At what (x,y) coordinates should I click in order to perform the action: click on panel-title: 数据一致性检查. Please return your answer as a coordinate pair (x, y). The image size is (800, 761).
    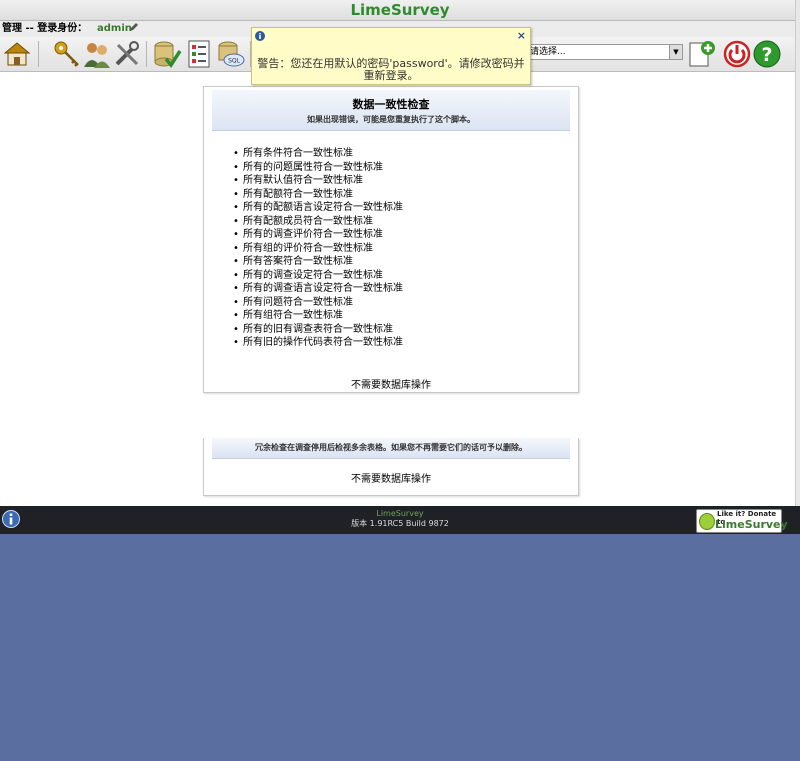
    Looking at the image, I should click on (391, 104).